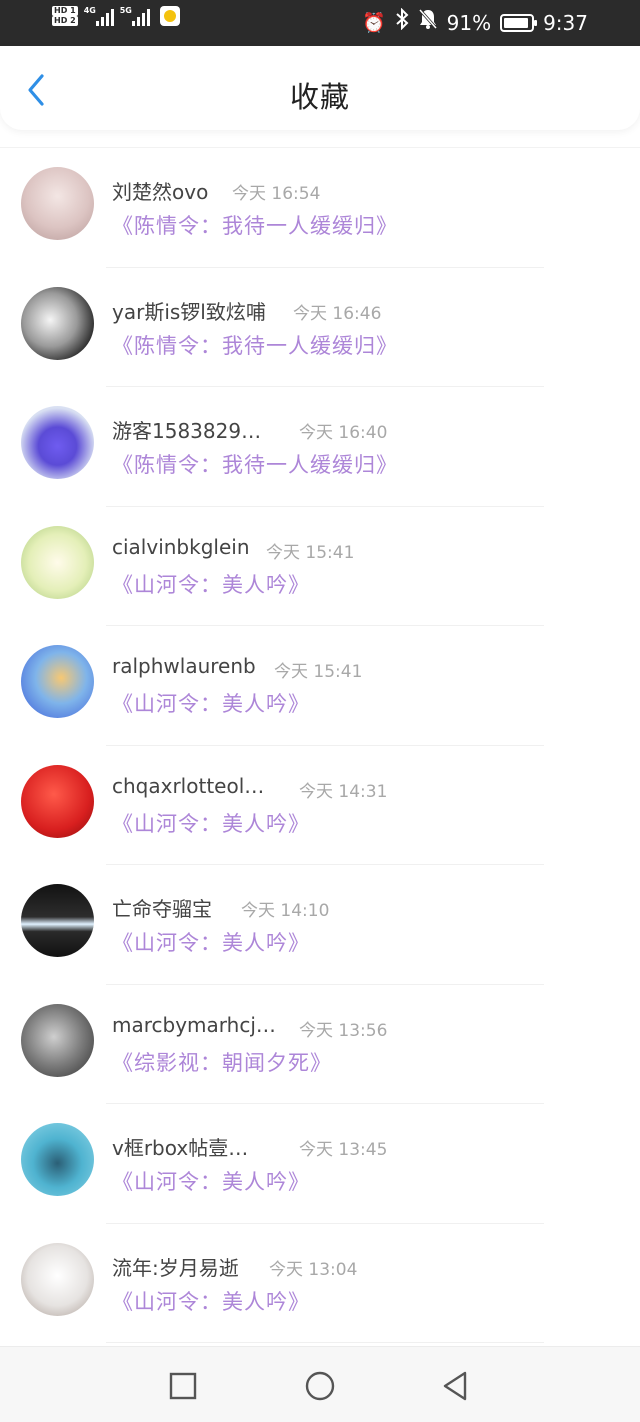  Describe the element at coordinates (343, 791) in the screenshot. I see `timestamp: 今天 14:31` at that location.